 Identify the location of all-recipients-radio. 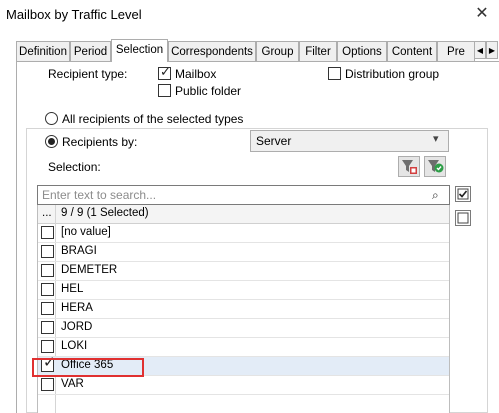
(51, 118).